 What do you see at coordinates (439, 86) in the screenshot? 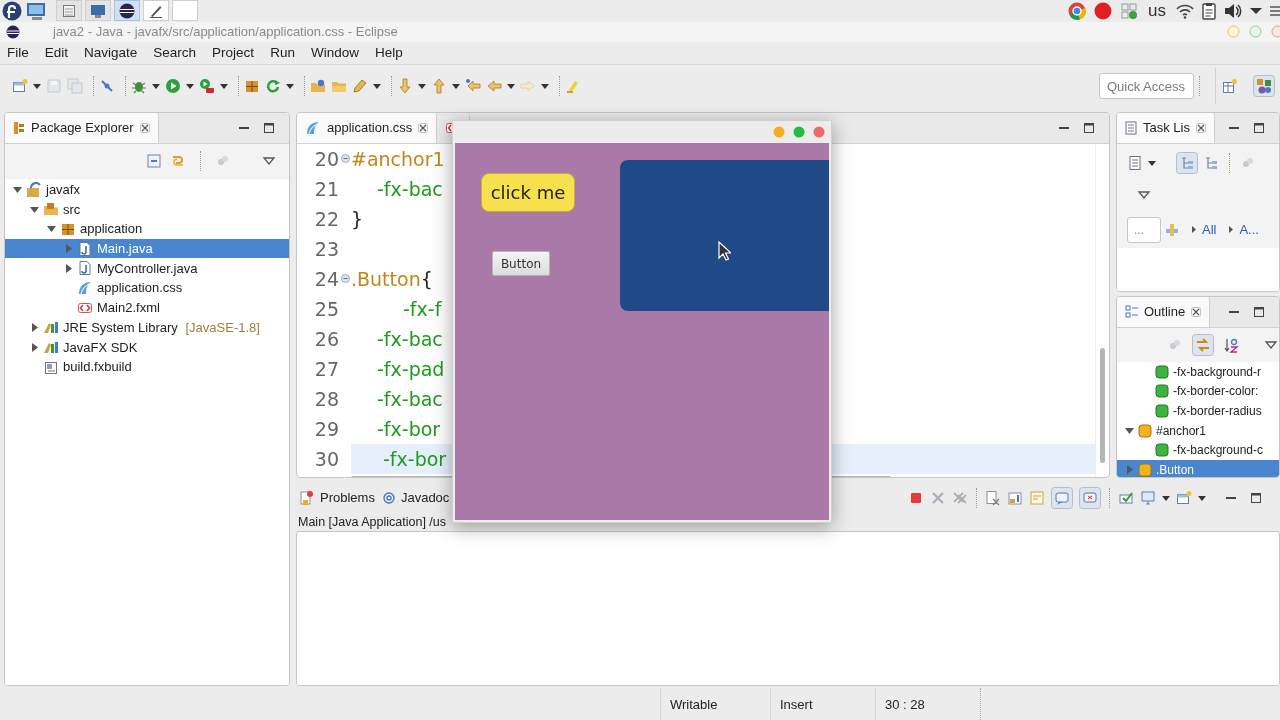
I see `up-arrow-icon` at bounding box center [439, 86].